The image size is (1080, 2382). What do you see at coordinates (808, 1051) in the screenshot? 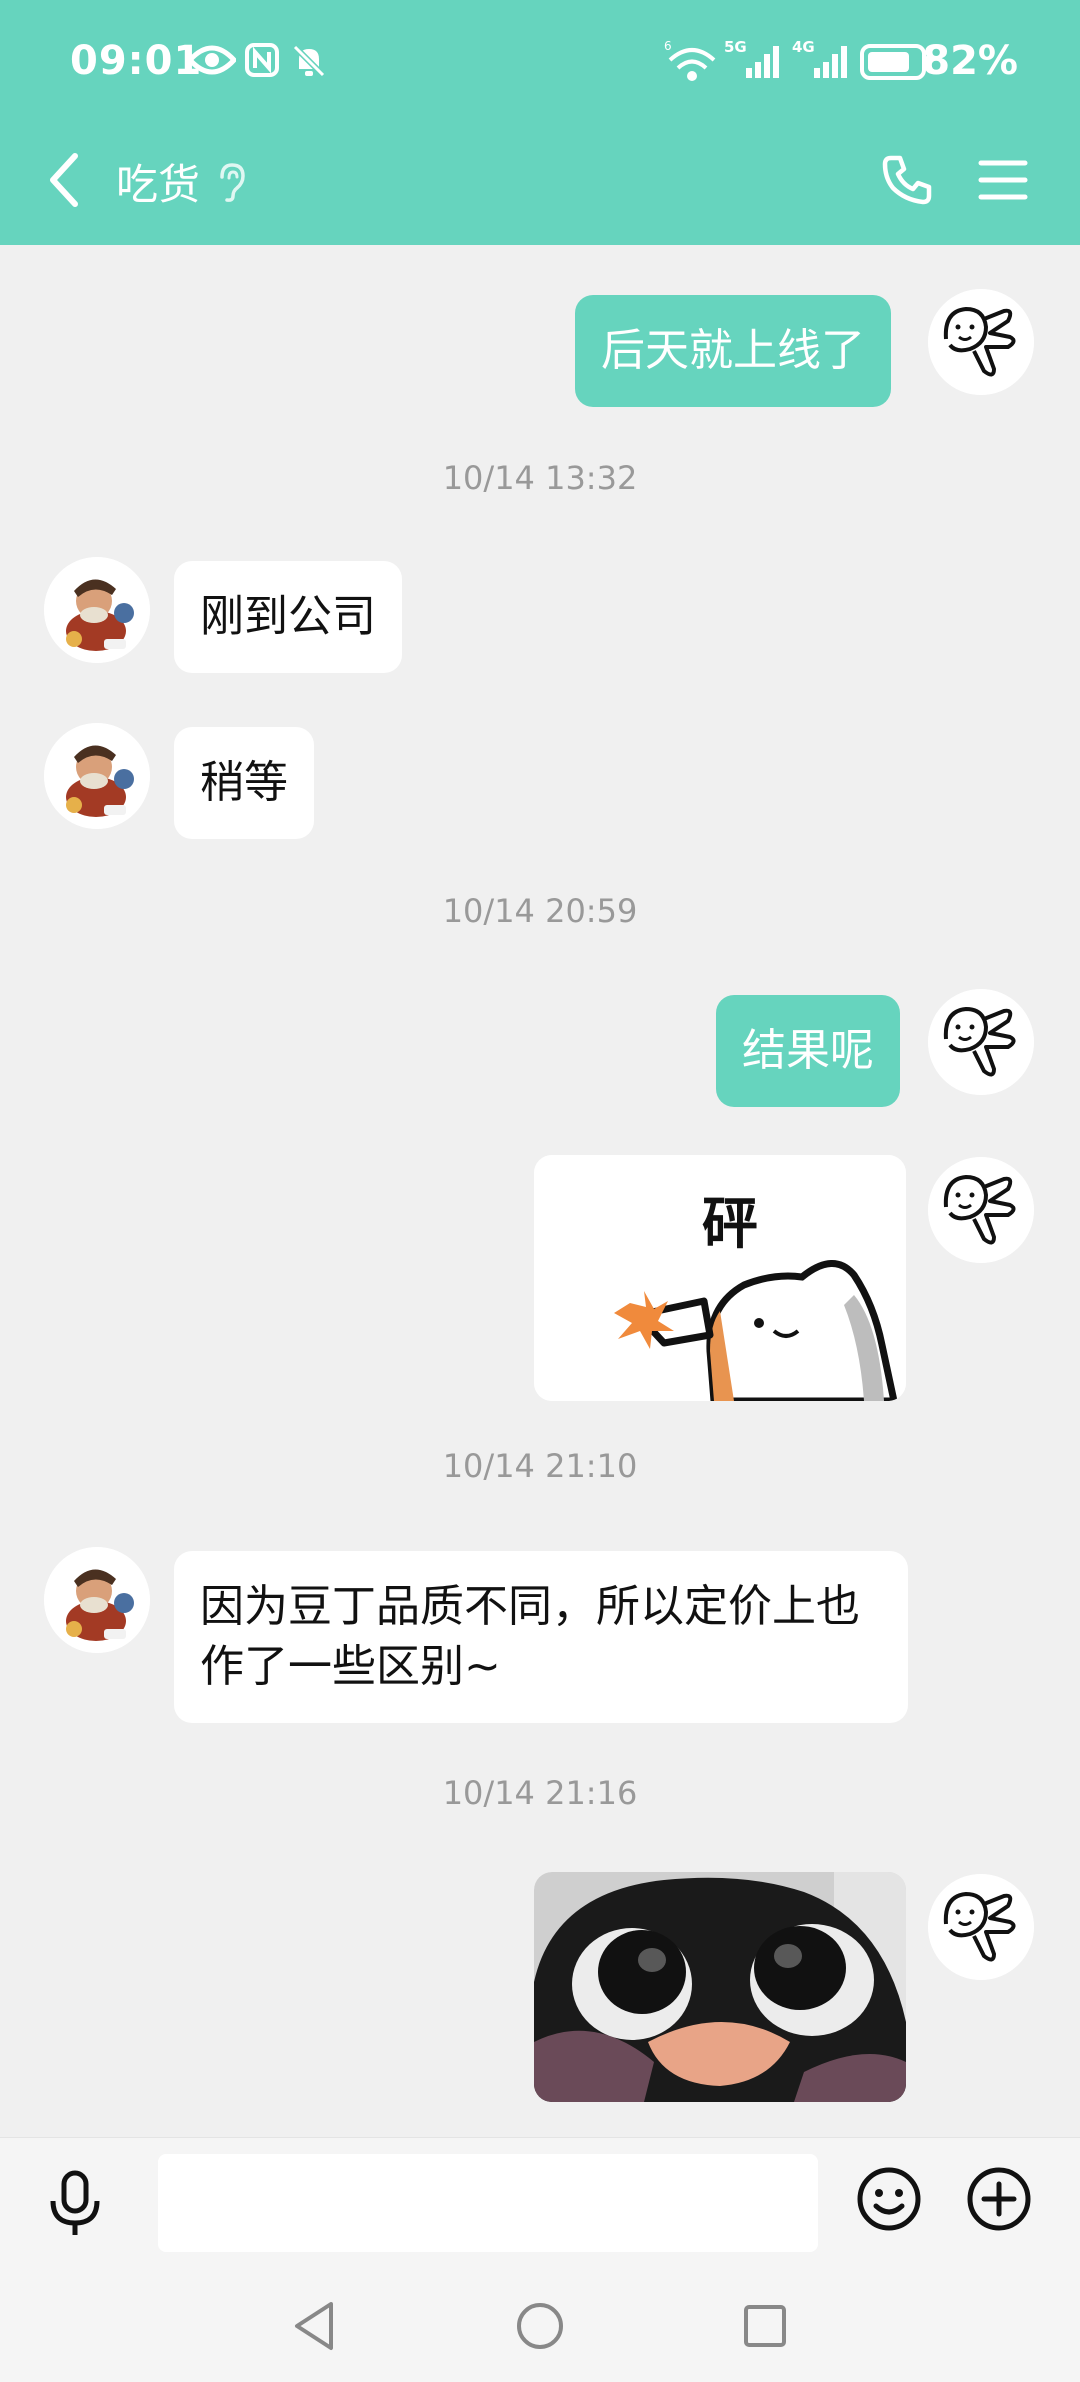
I see `sent-message: 结果呢` at bounding box center [808, 1051].